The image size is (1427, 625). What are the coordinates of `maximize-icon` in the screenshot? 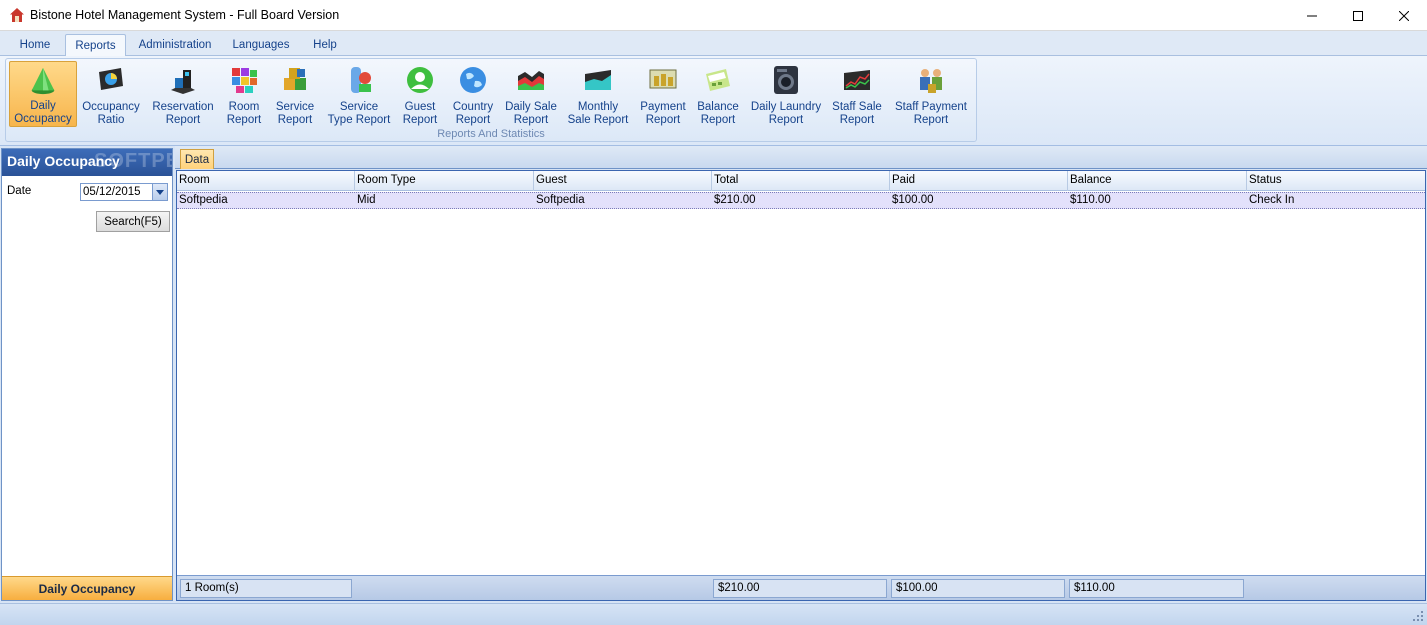 It's located at (1358, 15).